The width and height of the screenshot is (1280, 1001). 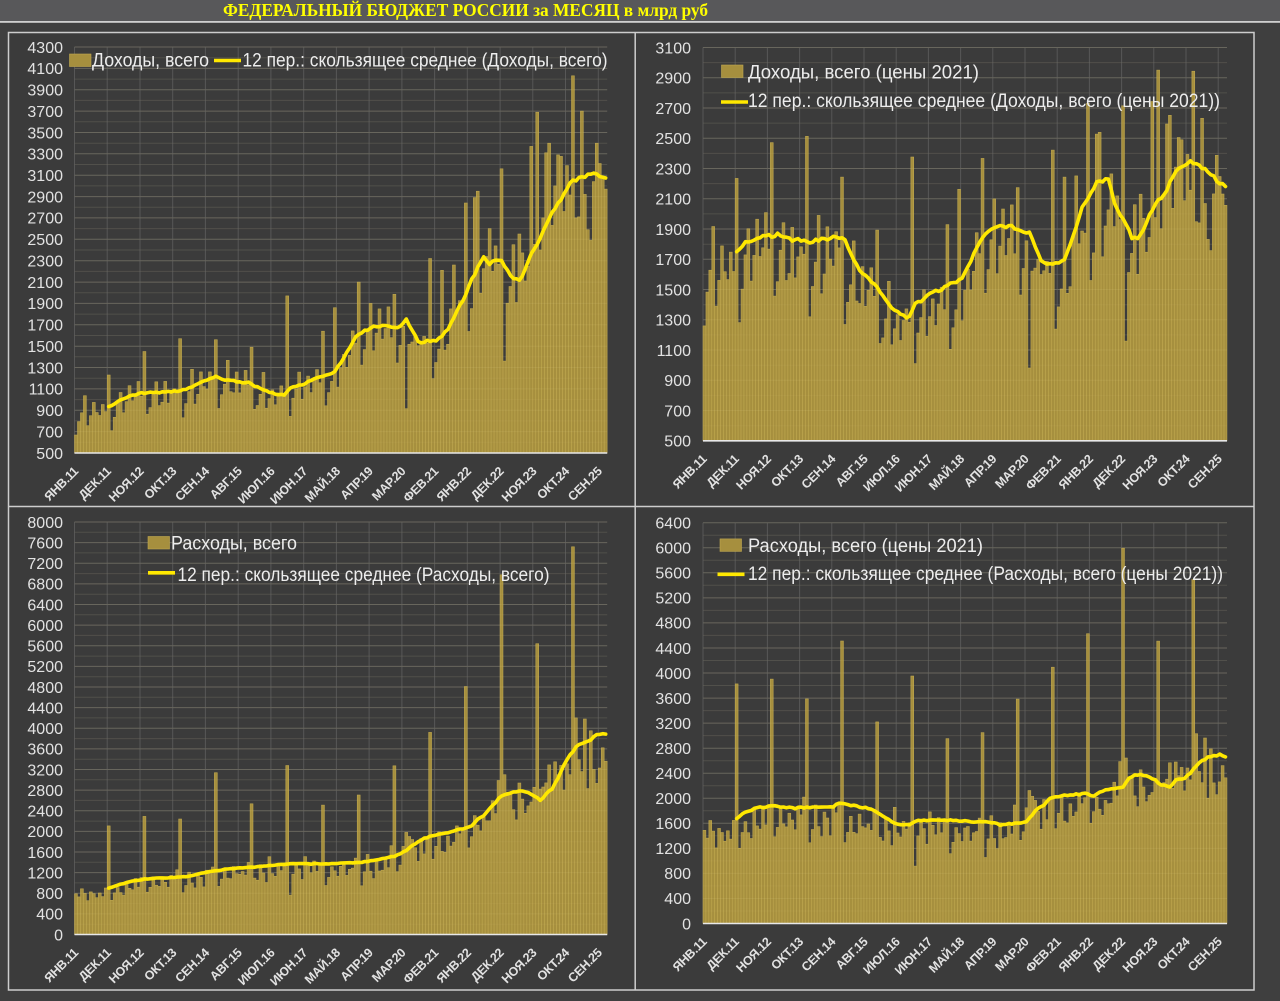 I want to click on svg-text: Расходы, всего, so click(x=234, y=544).